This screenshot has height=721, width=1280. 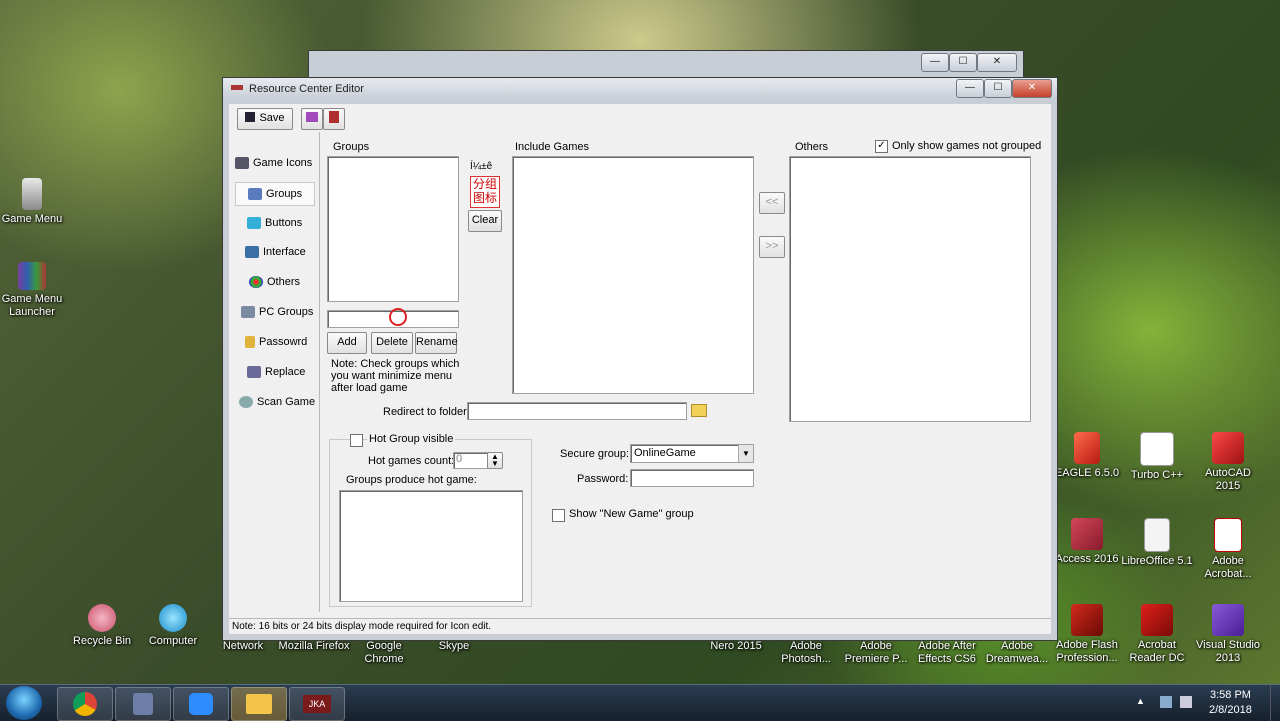 What do you see at coordinates (34, 290) in the screenshot?
I see `desktop-icon-game-menu-launcher: Game Menu Launcher` at bounding box center [34, 290].